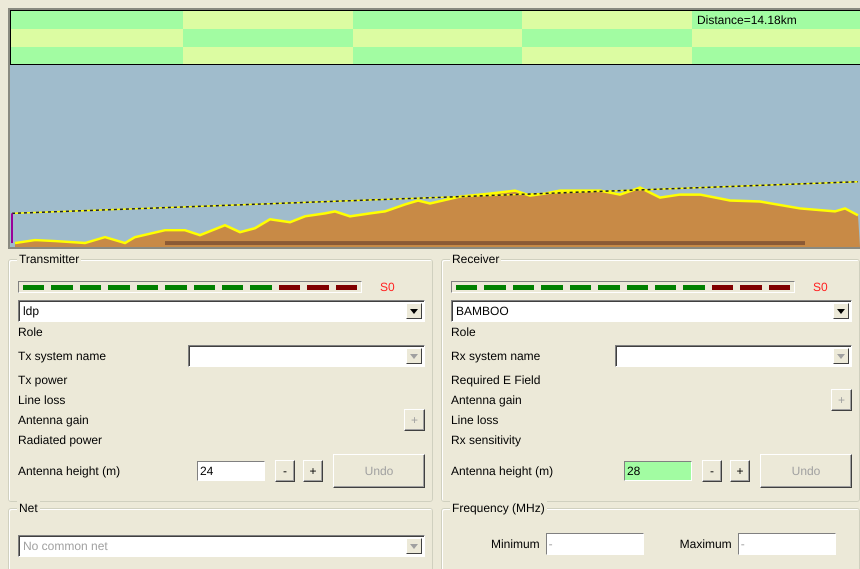  Describe the element at coordinates (60, 440) in the screenshot. I see `field-label: Radiated power` at that location.